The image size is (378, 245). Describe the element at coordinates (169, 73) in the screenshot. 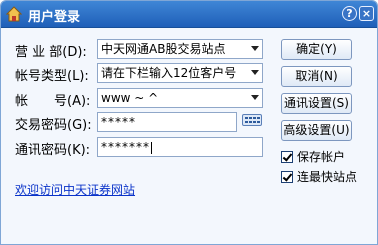

I see `account-type-select-value: 请在下栏输入12位客户号` at that location.